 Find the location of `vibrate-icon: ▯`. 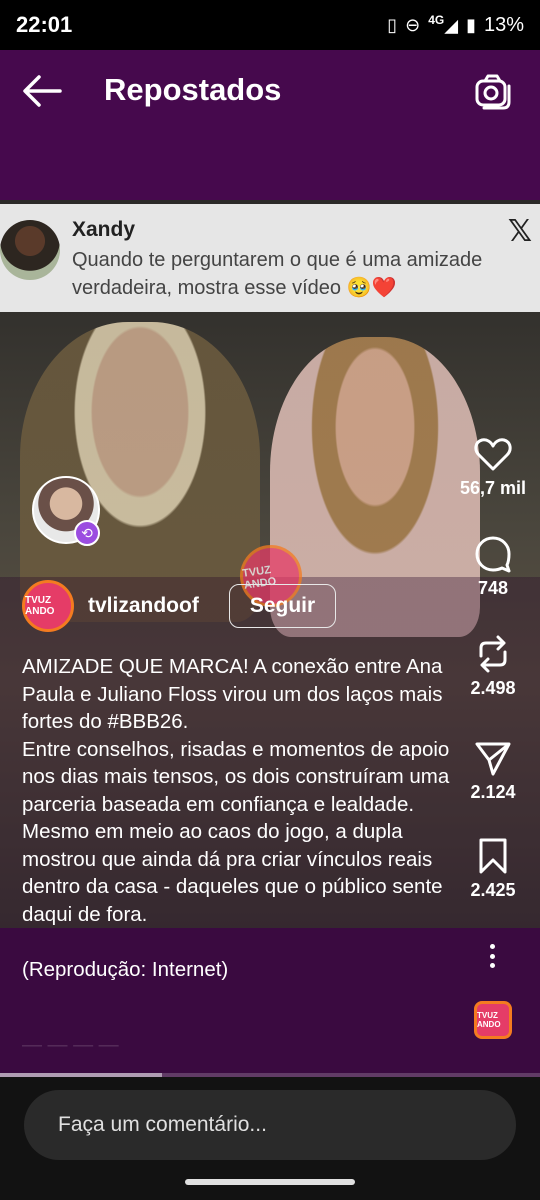

vibrate-icon: ▯ is located at coordinates (392, 24).